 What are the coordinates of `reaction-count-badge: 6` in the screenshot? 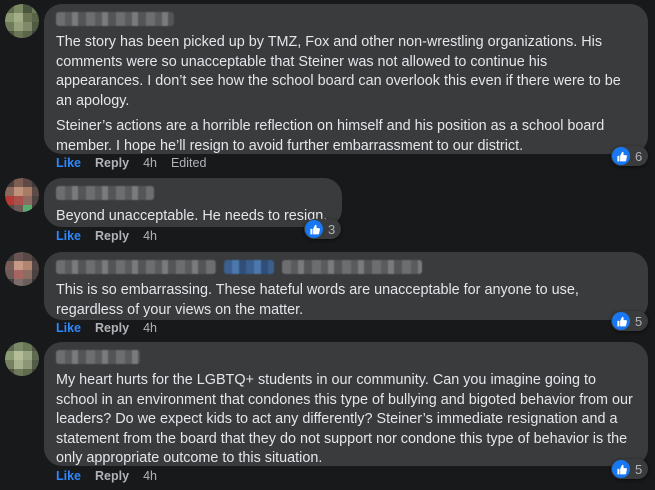 It's located at (630, 156).